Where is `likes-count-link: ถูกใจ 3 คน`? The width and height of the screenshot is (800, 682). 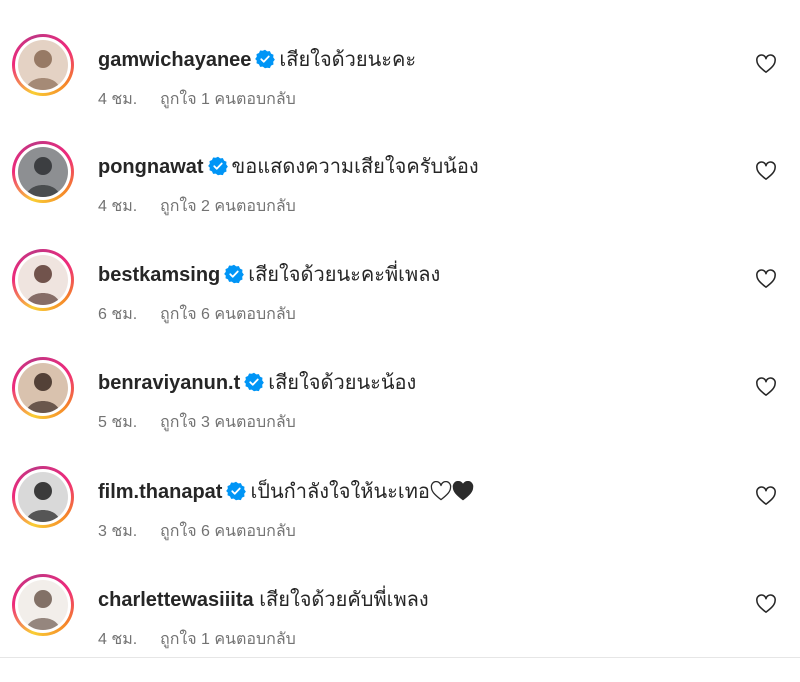 likes-count-link: ถูกใจ 3 คน is located at coordinates (198, 423).